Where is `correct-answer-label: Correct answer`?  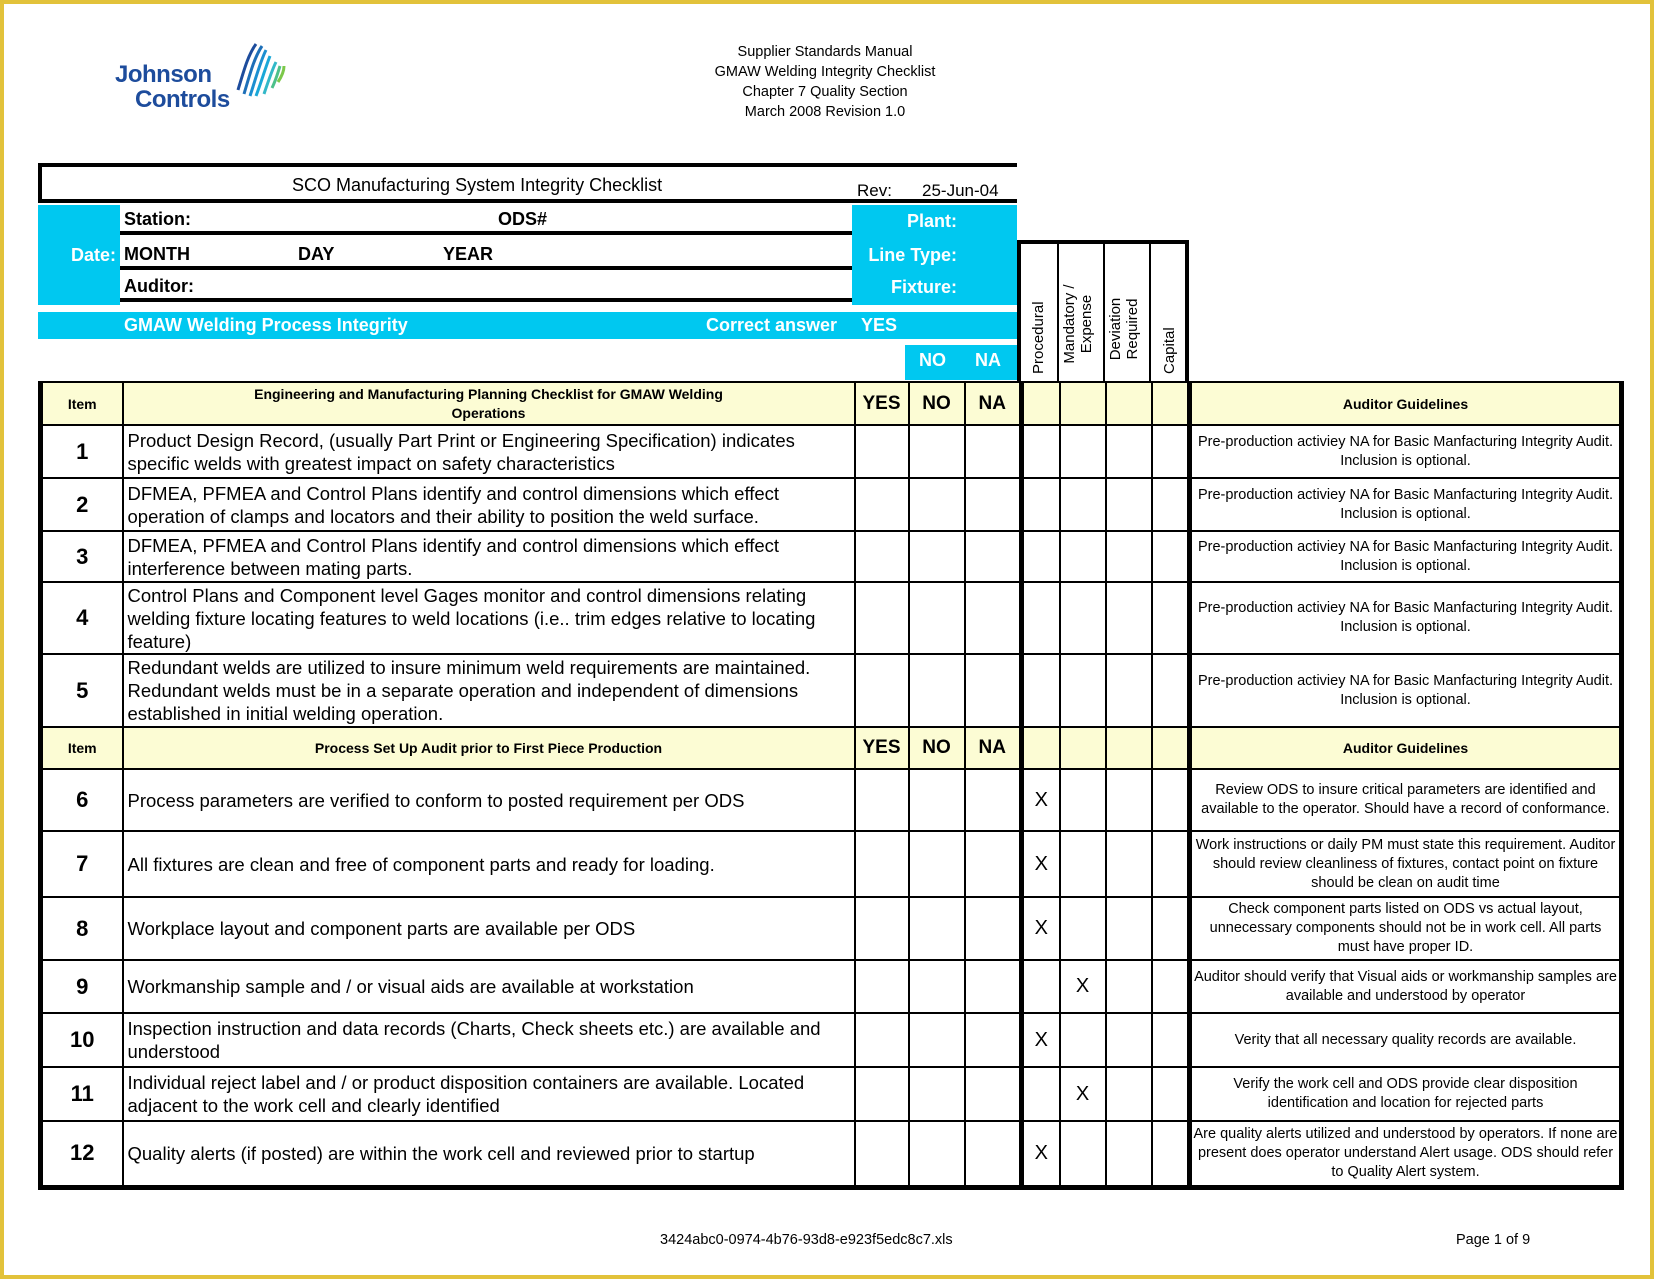 correct-answer-label: Correct answer is located at coordinates (772, 325).